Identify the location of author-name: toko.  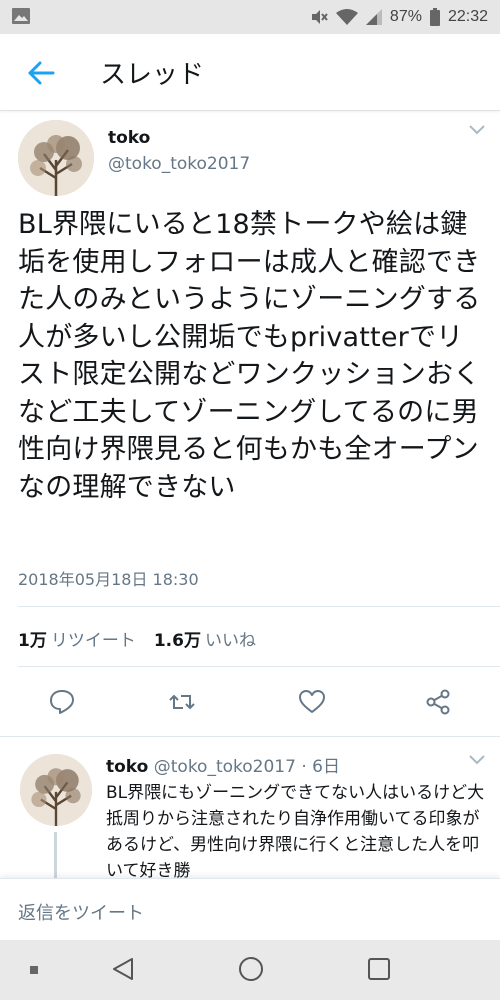
(129, 138).